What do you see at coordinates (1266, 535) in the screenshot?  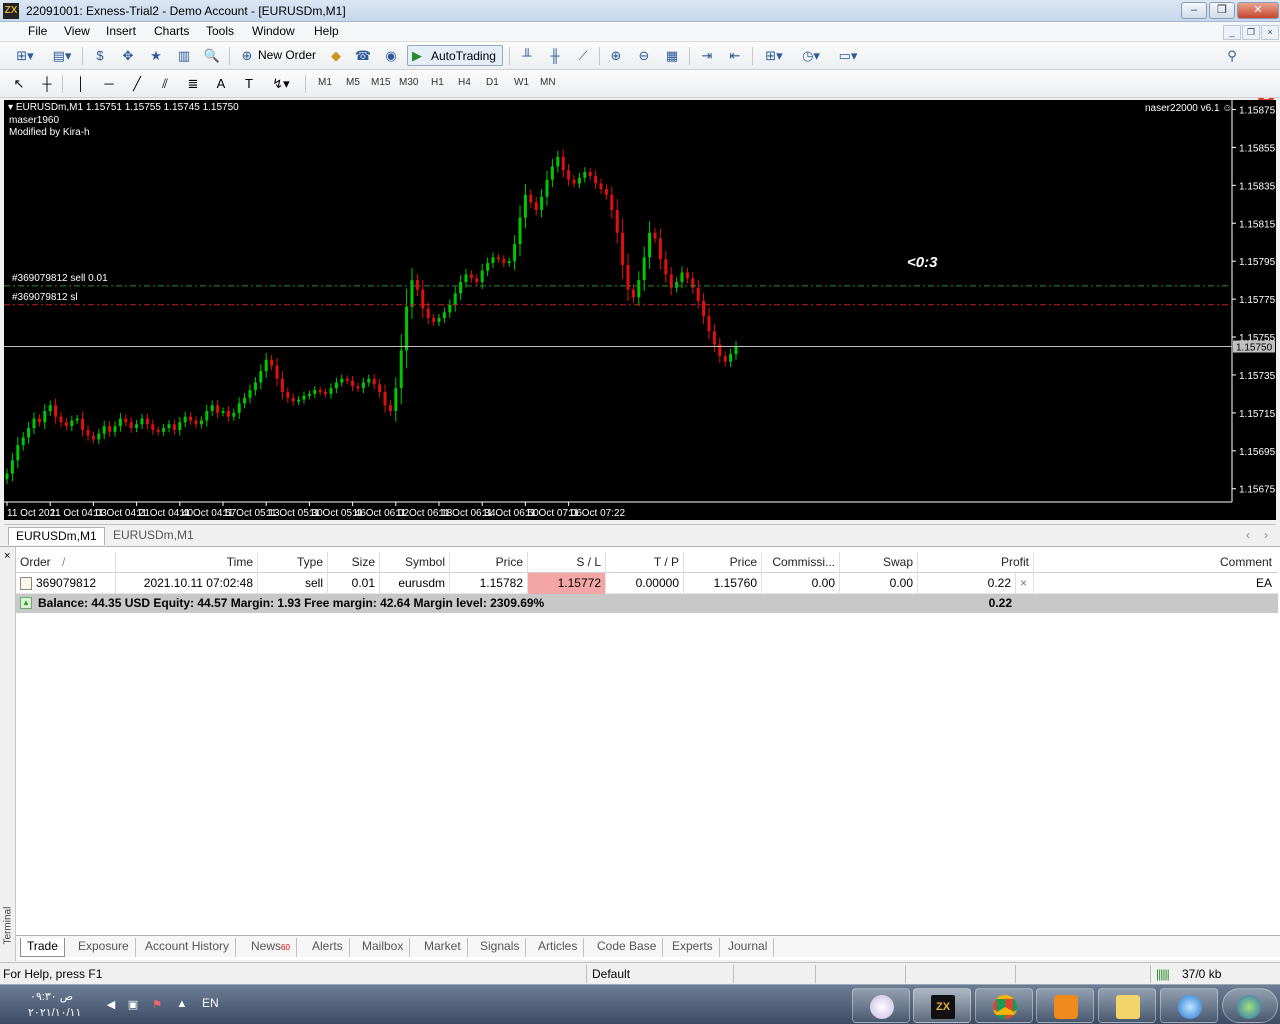 I see `tab-scroll-right-icon: ›` at bounding box center [1266, 535].